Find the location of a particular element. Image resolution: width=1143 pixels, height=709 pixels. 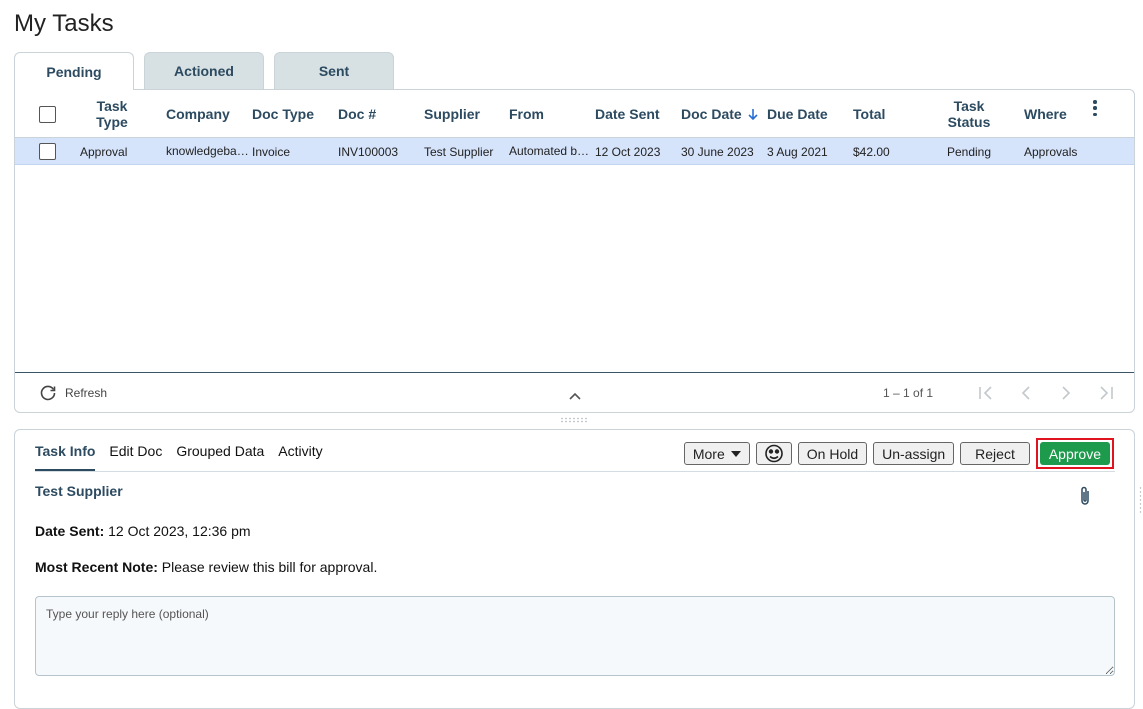

on-hold-button: On Hold is located at coordinates (832, 453).